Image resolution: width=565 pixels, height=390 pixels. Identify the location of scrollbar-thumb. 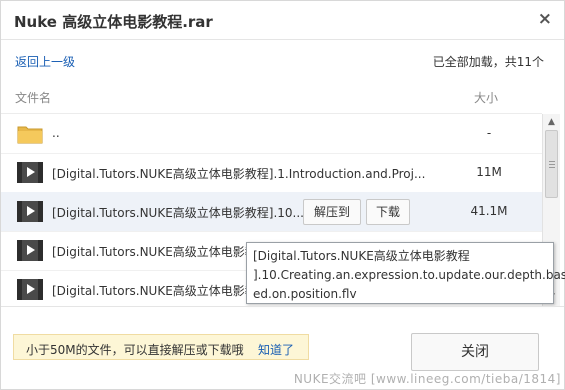
(551, 164).